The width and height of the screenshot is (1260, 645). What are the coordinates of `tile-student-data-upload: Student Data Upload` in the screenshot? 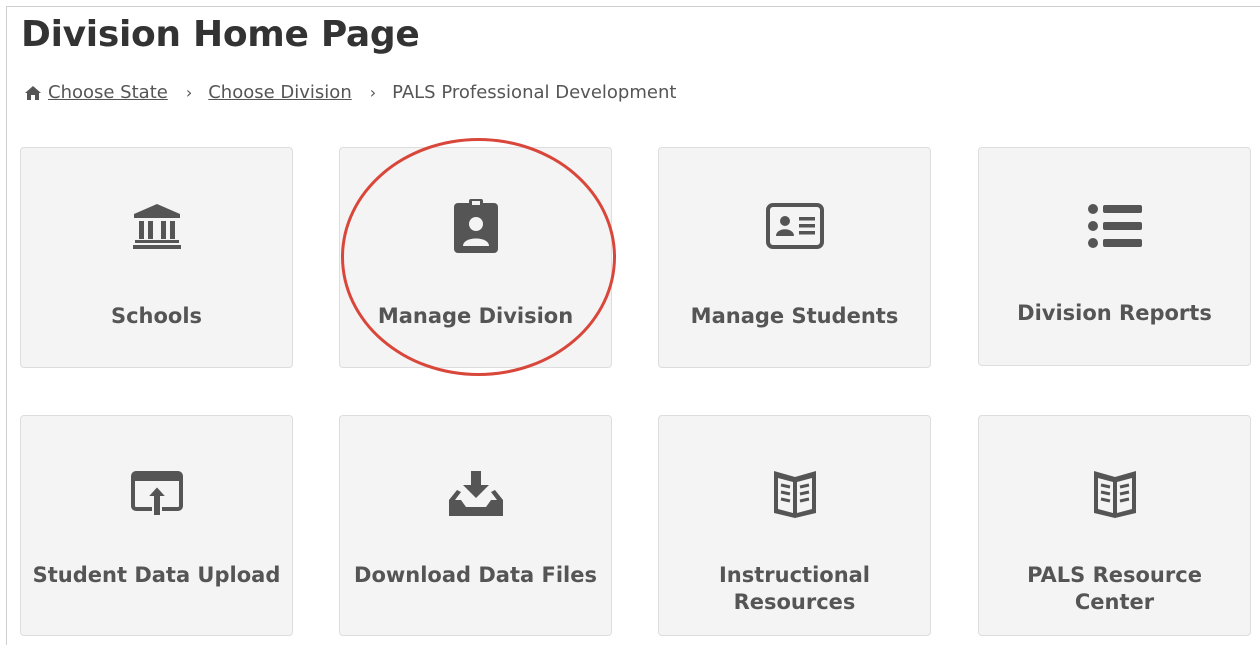 It's located at (156, 525).